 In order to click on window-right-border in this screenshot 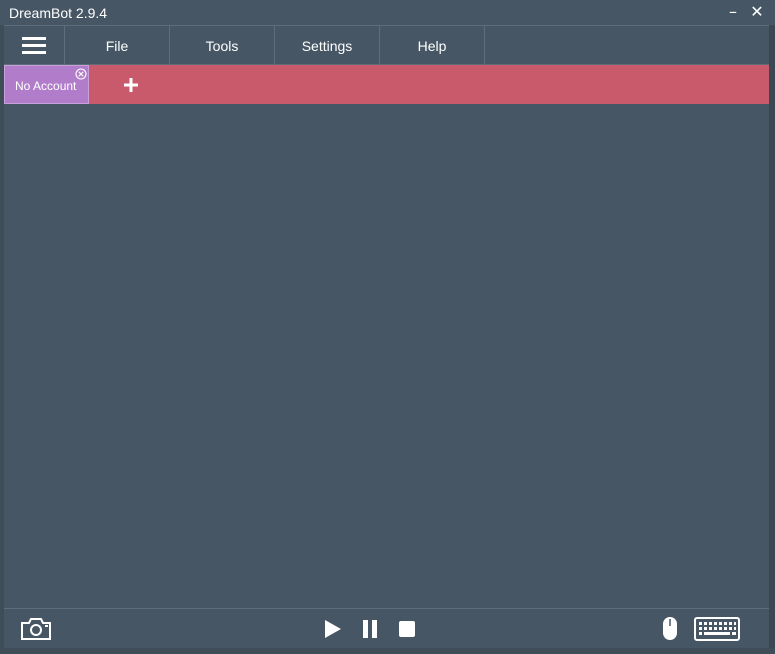, I will do `click(772, 339)`.